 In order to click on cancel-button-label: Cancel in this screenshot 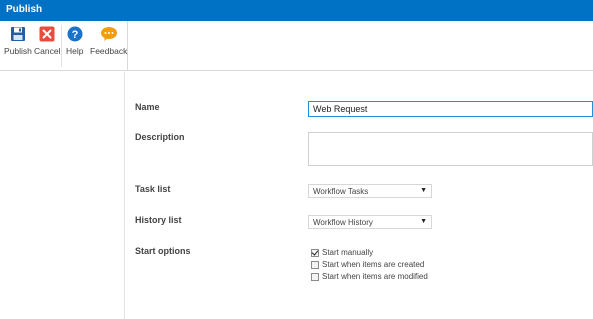, I will do `click(47, 51)`.